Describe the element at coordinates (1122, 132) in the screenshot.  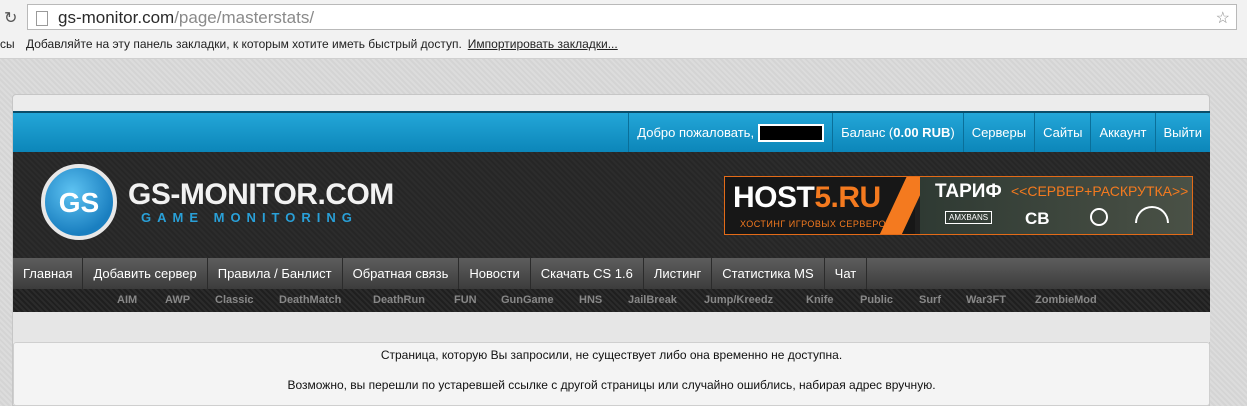
I see `link-account: Аккаунт` at that location.